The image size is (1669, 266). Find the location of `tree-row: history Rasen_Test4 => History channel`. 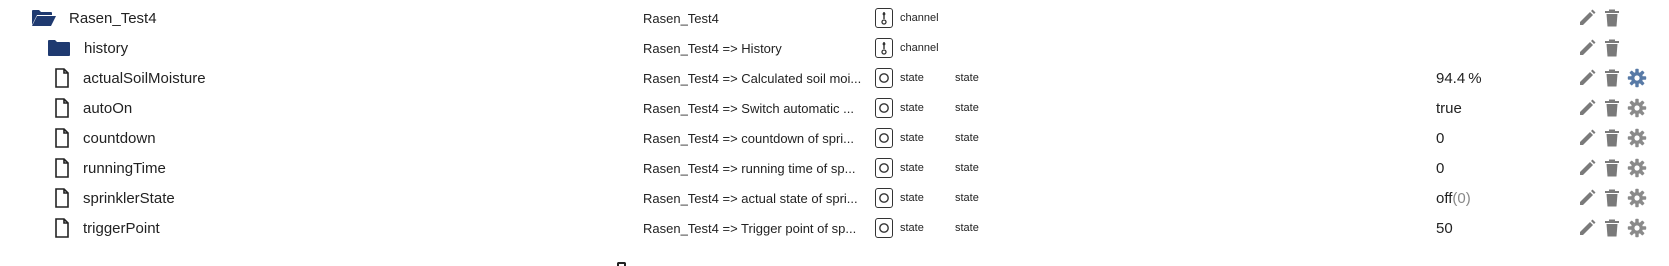

tree-row: history Rasen_Test4 => History channel is located at coordinates (834, 48).